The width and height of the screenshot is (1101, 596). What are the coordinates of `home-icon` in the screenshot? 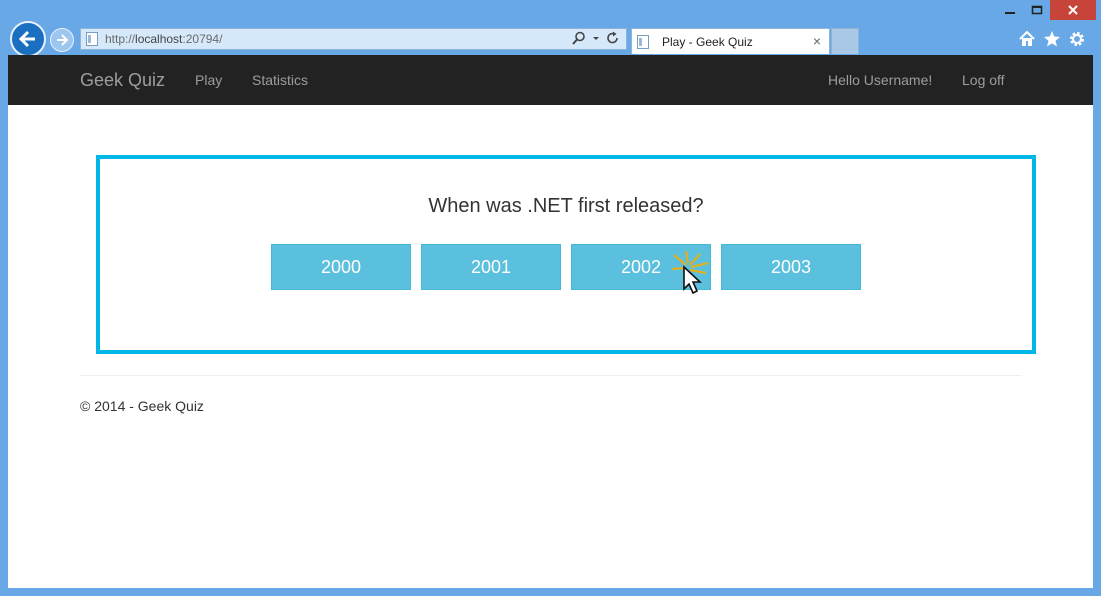 It's located at (1027, 38).